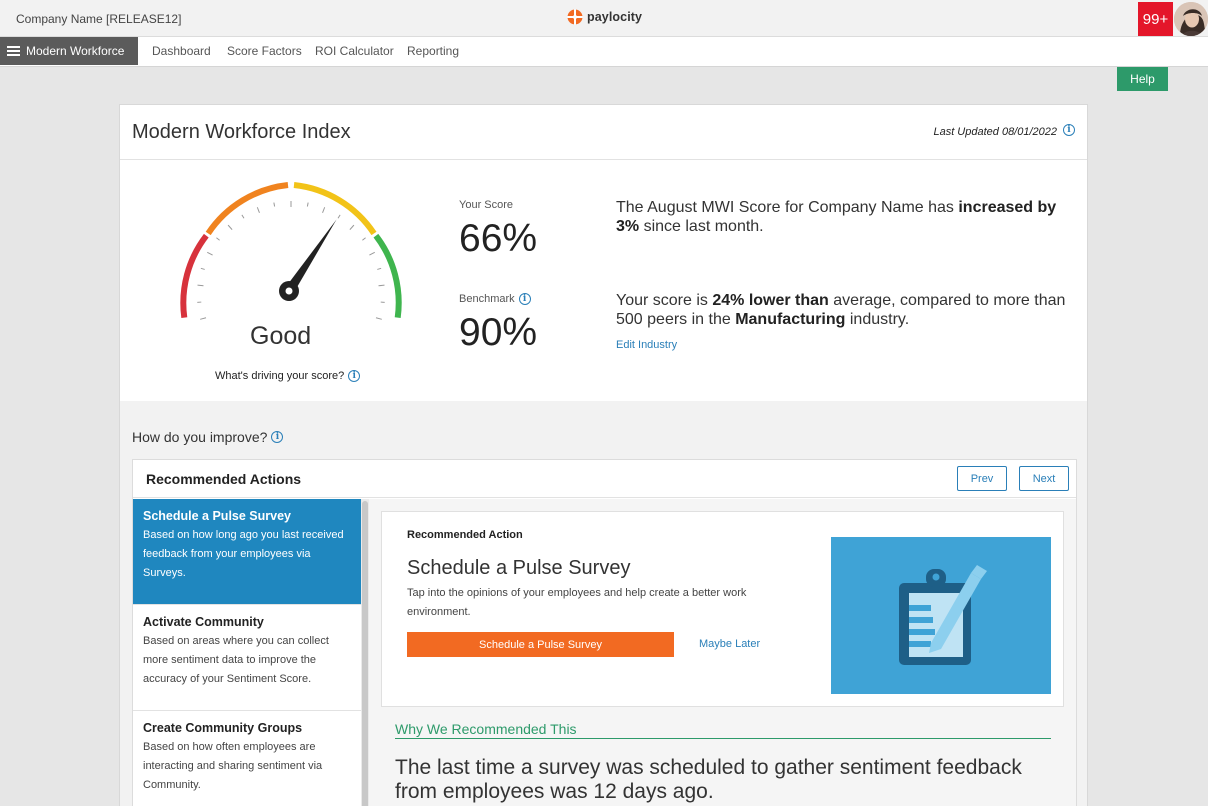  What do you see at coordinates (770, 300) in the screenshot?
I see `summary-emphasis: 24% lower than` at bounding box center [770, 300].